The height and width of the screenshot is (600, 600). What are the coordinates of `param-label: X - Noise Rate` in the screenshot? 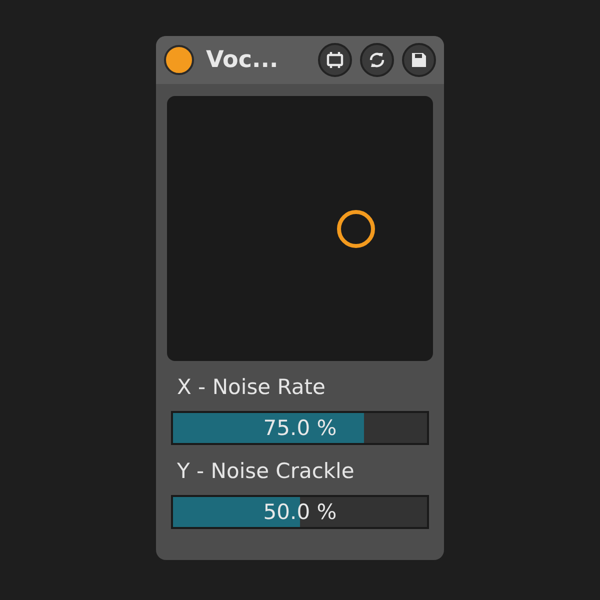 It's located at (251, 387).